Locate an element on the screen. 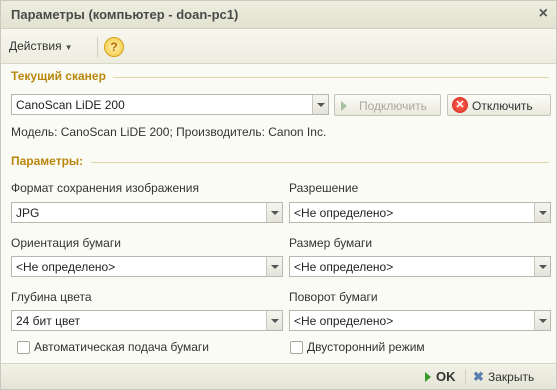 The height and width of the screenshot is (390, 557). connect-button: Подключить is located at coordinates (387, 105).